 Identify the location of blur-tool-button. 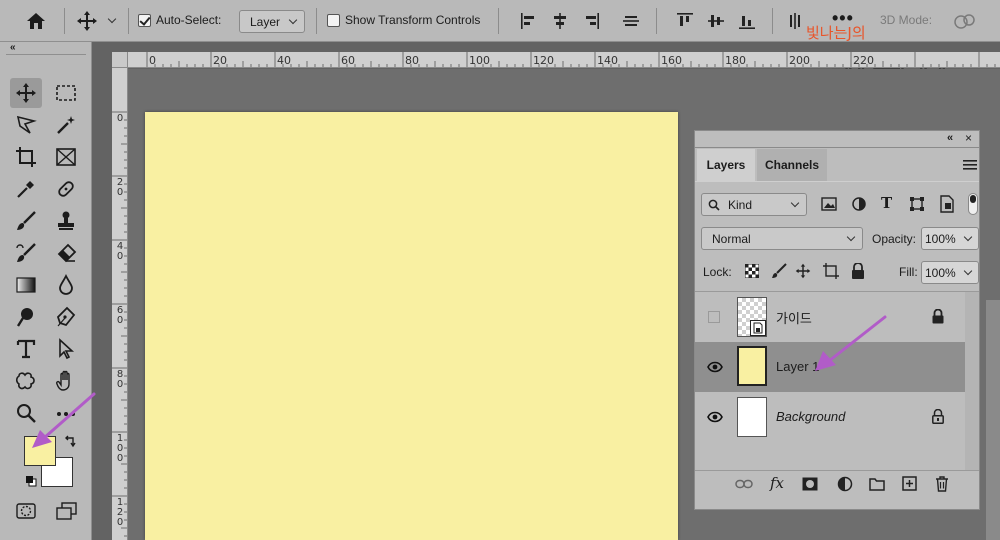
(66, 285).